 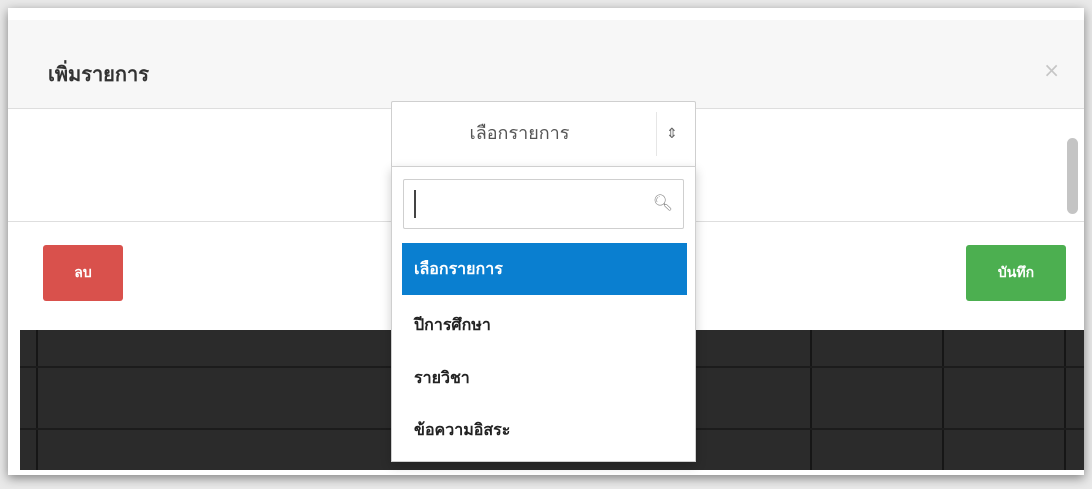 I want to click on select-arrows-icon: ⇕, so click(x=671, y=134).